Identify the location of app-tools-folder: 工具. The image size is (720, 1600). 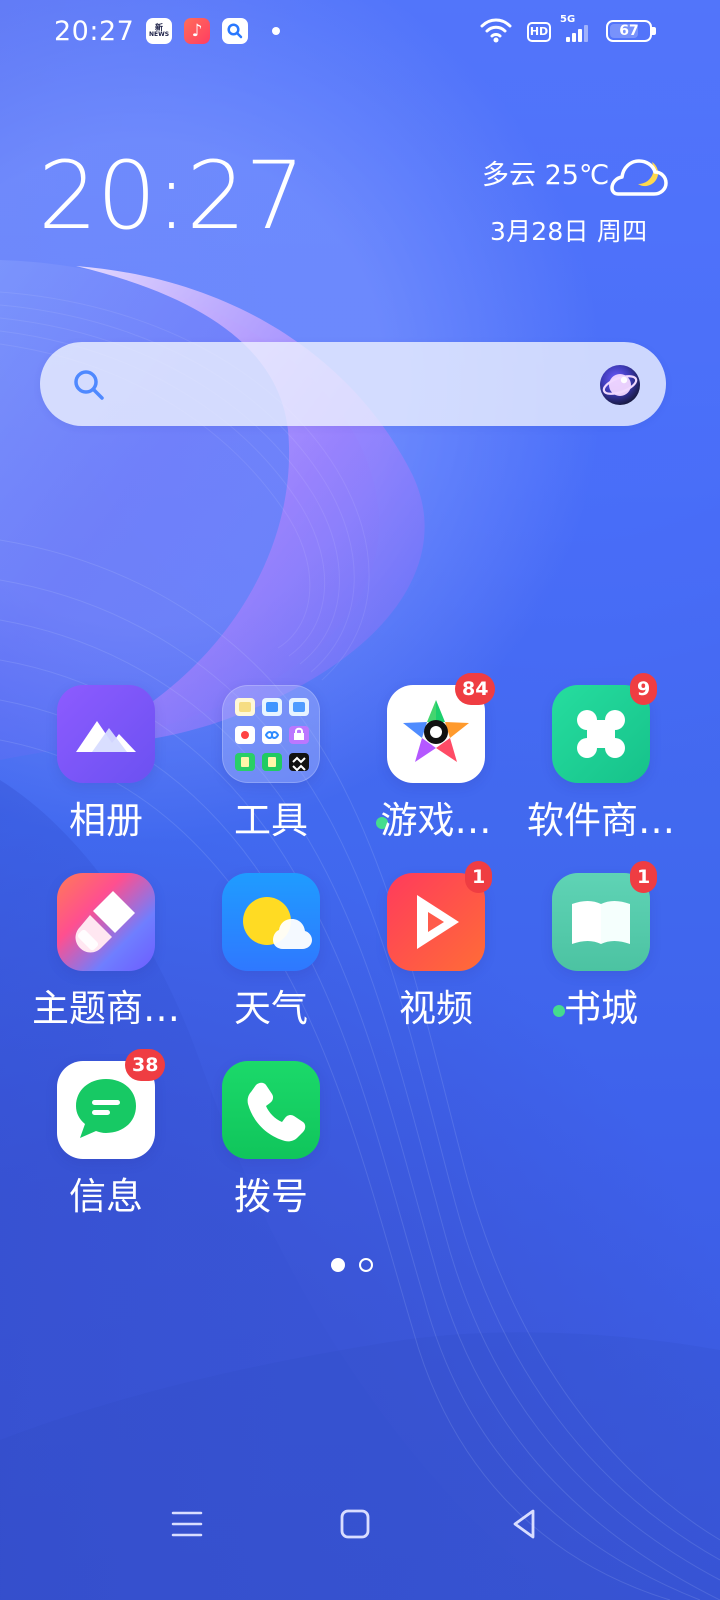
(275, 771).